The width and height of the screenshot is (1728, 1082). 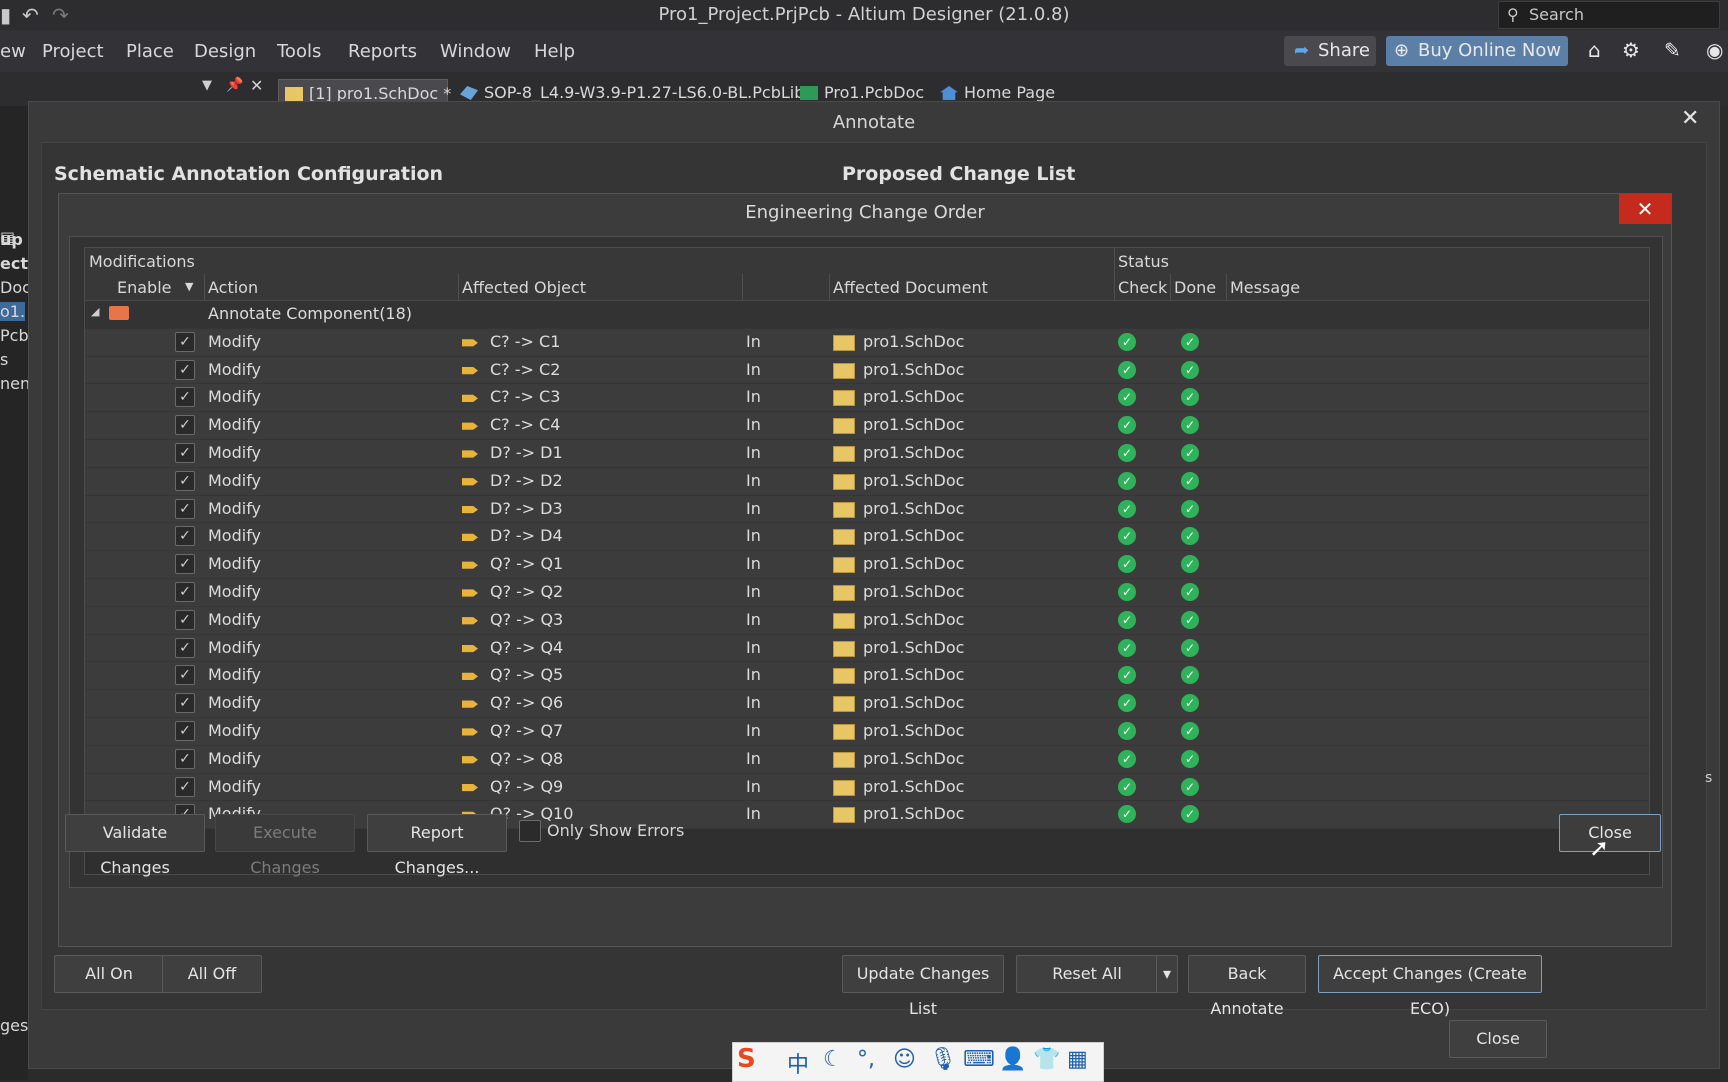 I want to click on notifications-icon: ✎, so click(x=1672, y=50).